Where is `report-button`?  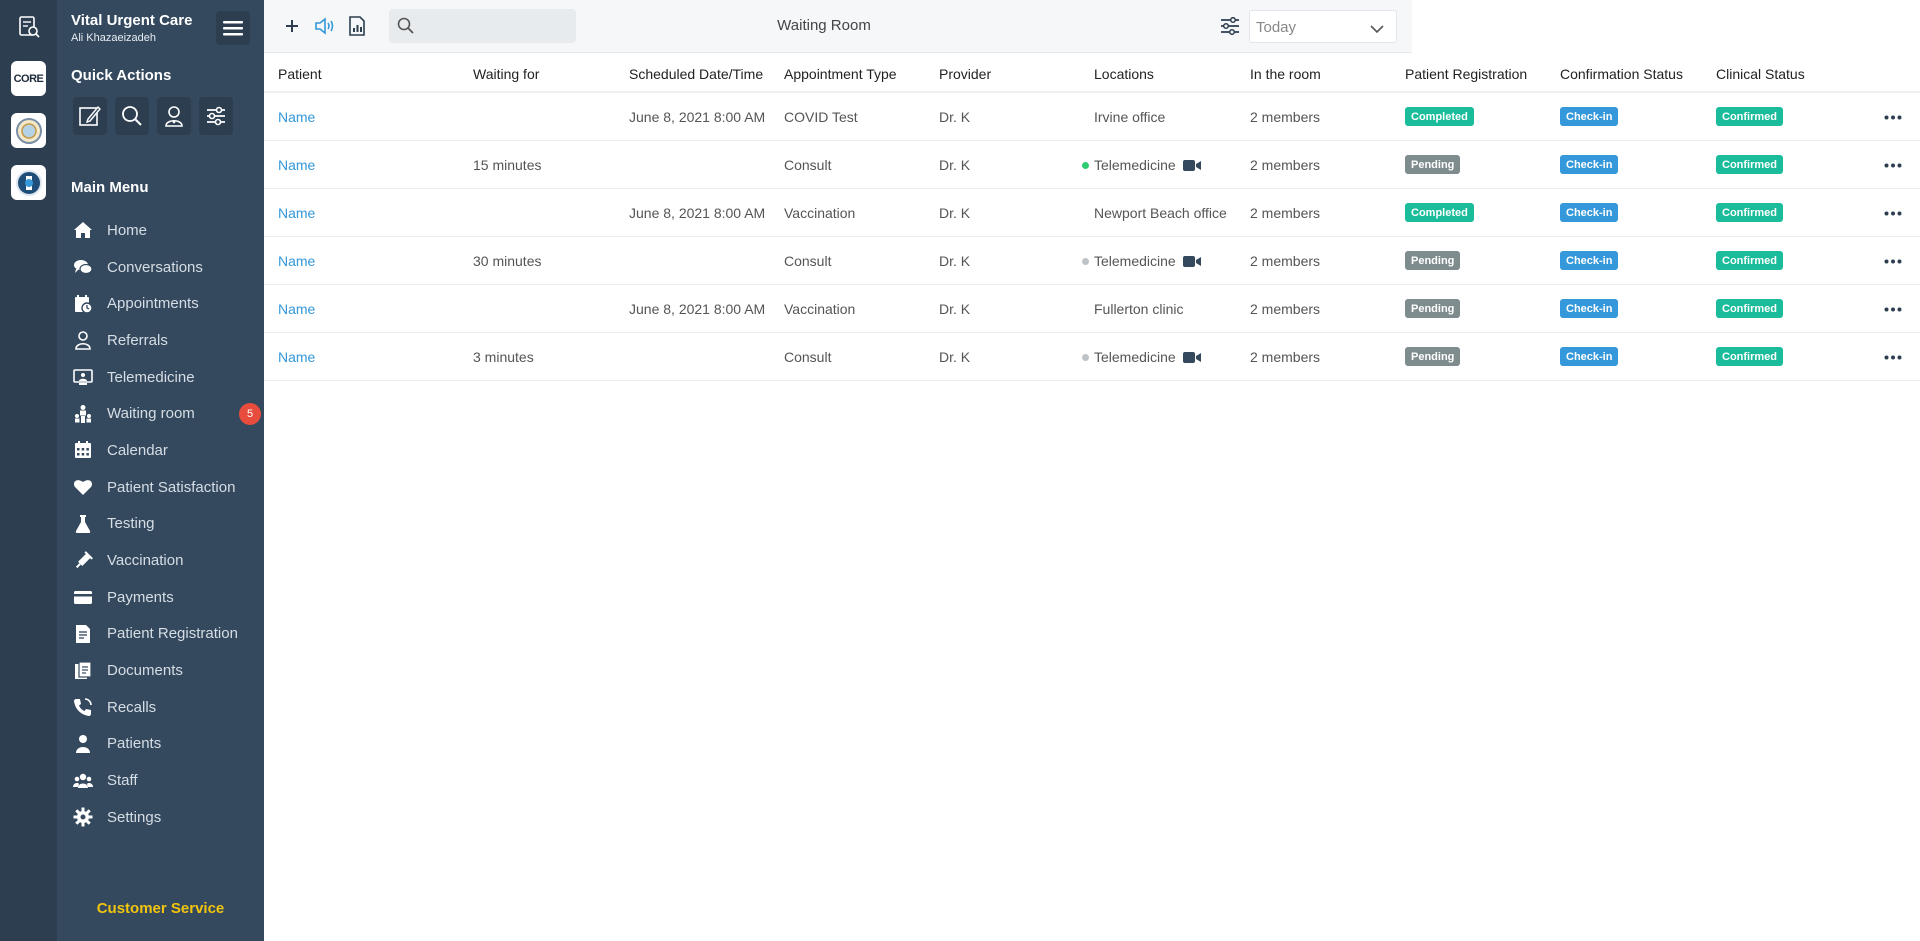
report-button is located at coordinates (357, 26).